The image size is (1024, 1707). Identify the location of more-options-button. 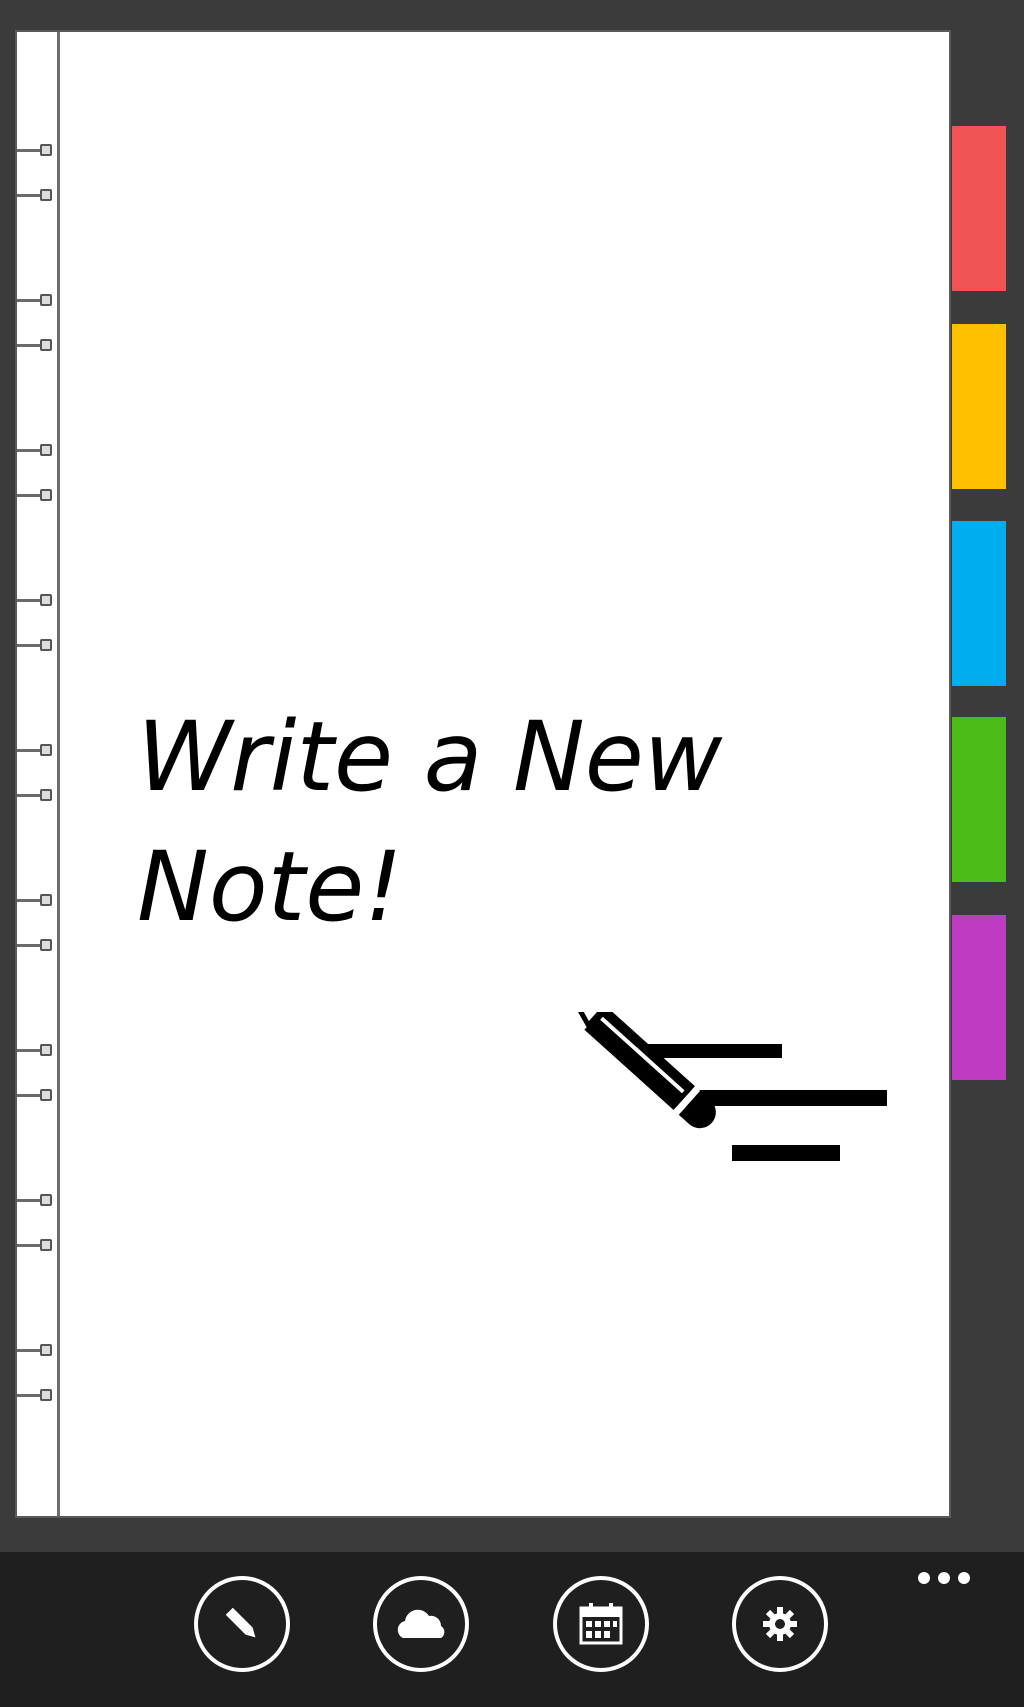
(948, 1580).